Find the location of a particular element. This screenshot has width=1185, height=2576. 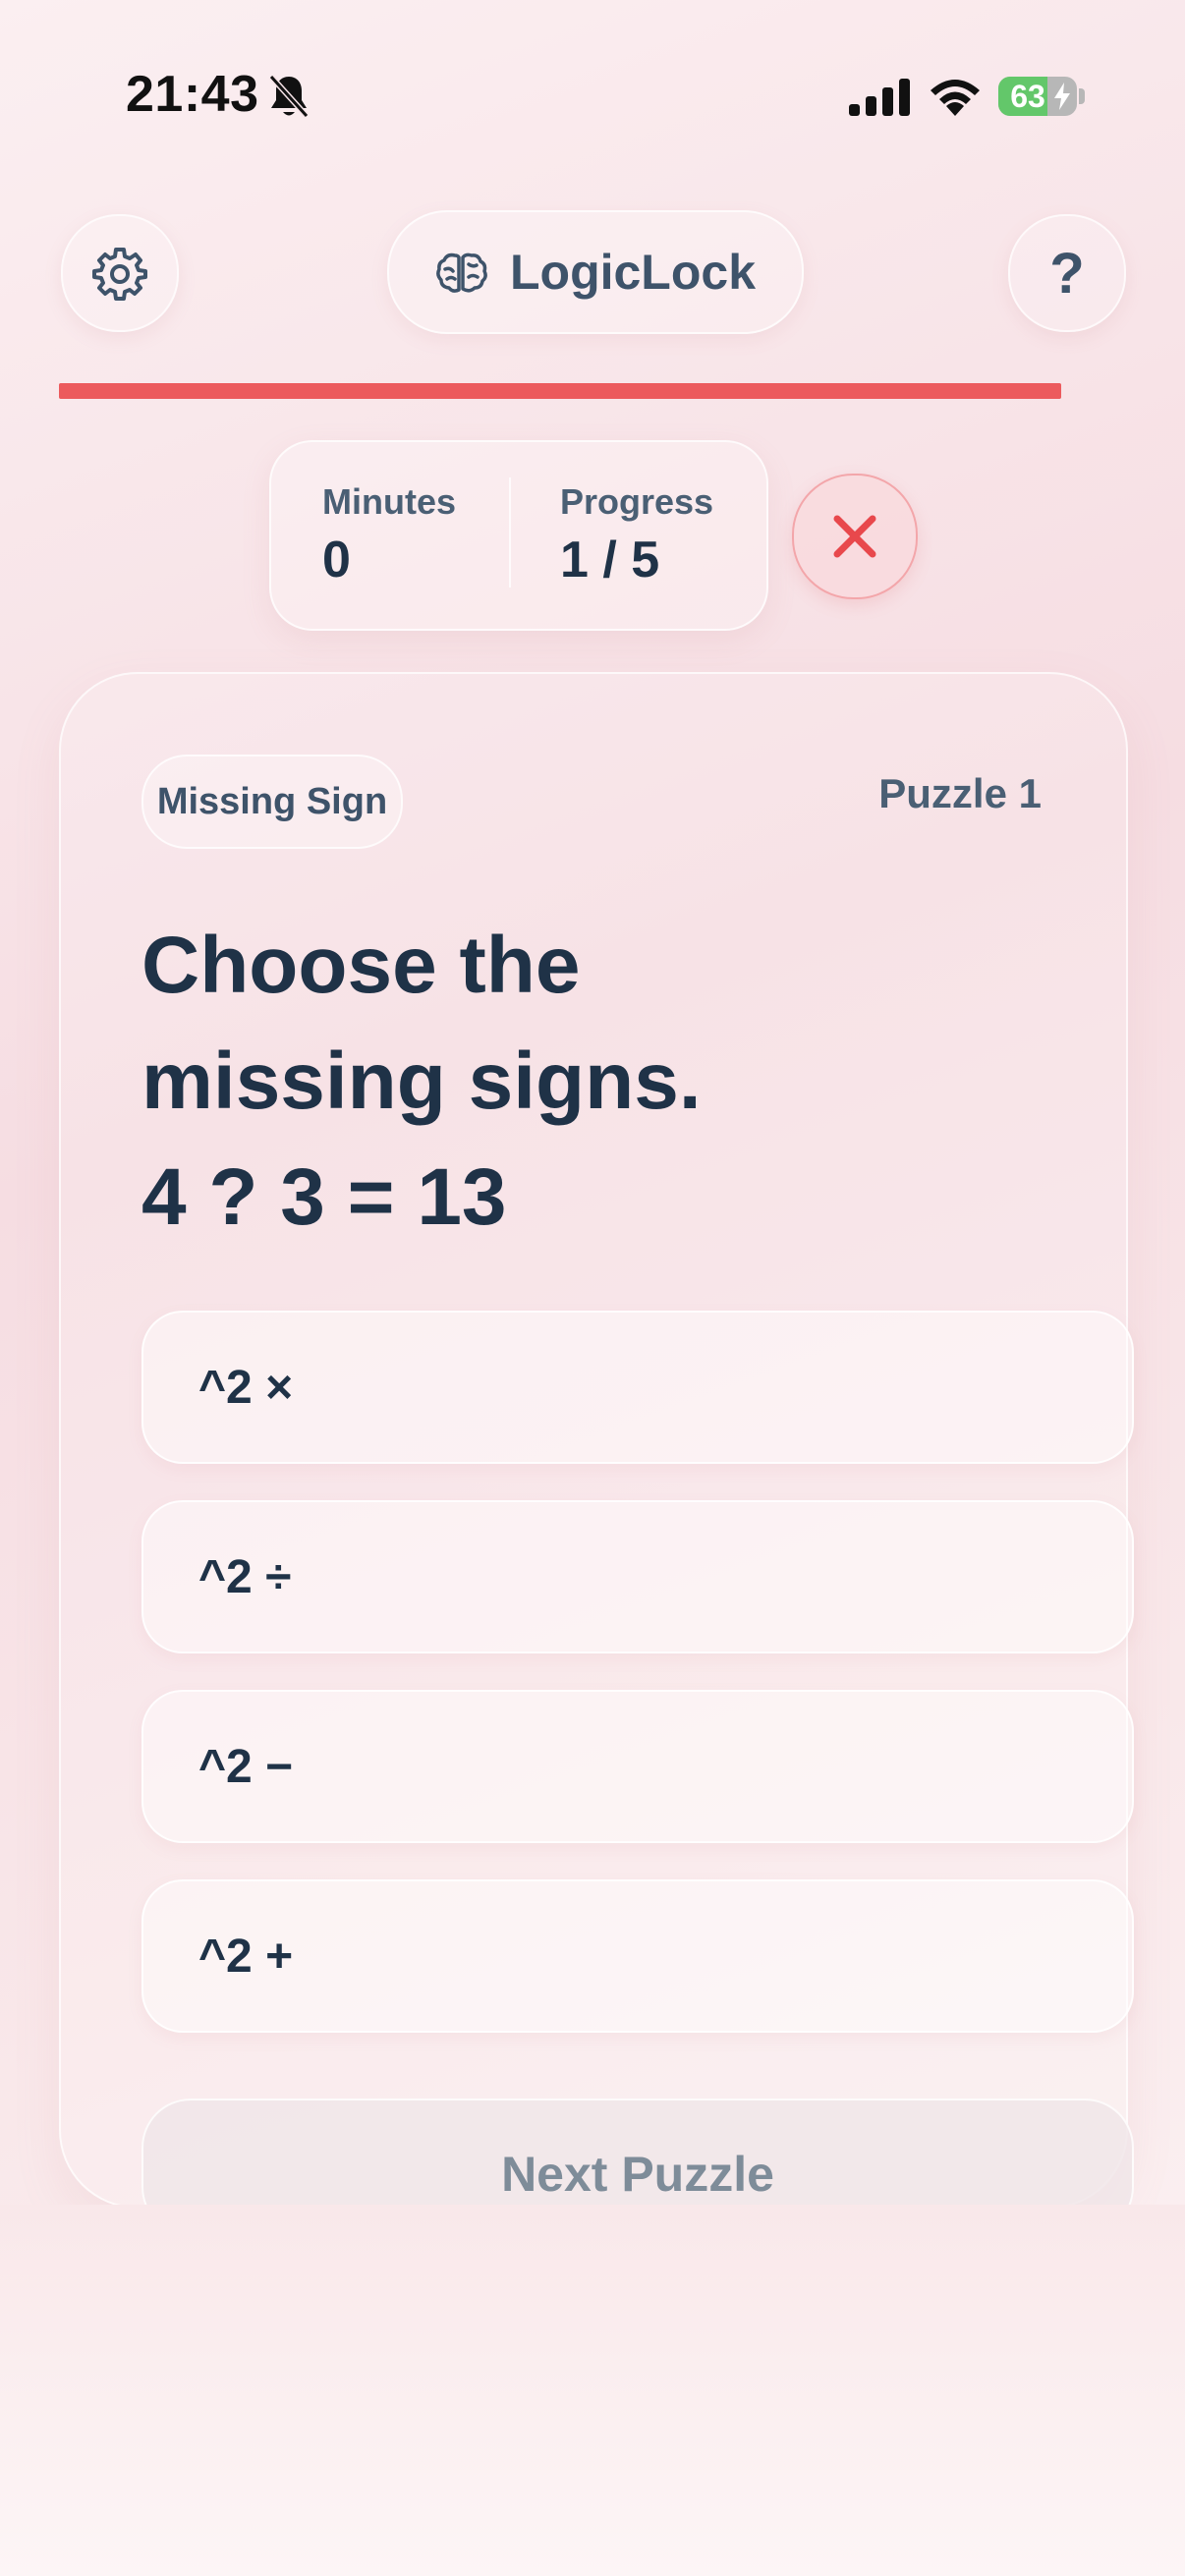

puzzle-type-label: Missing Sign is located at coordinates (272, 801).